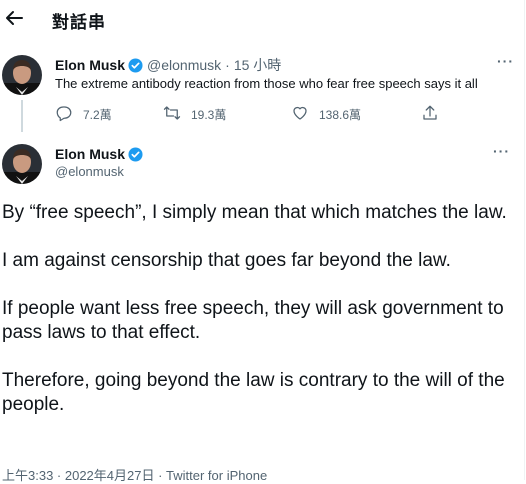  What do you see at coordinates (257, 65) in the screenshot?
I see `tweet-time: 15 小時` at bounding box center [257, 65].